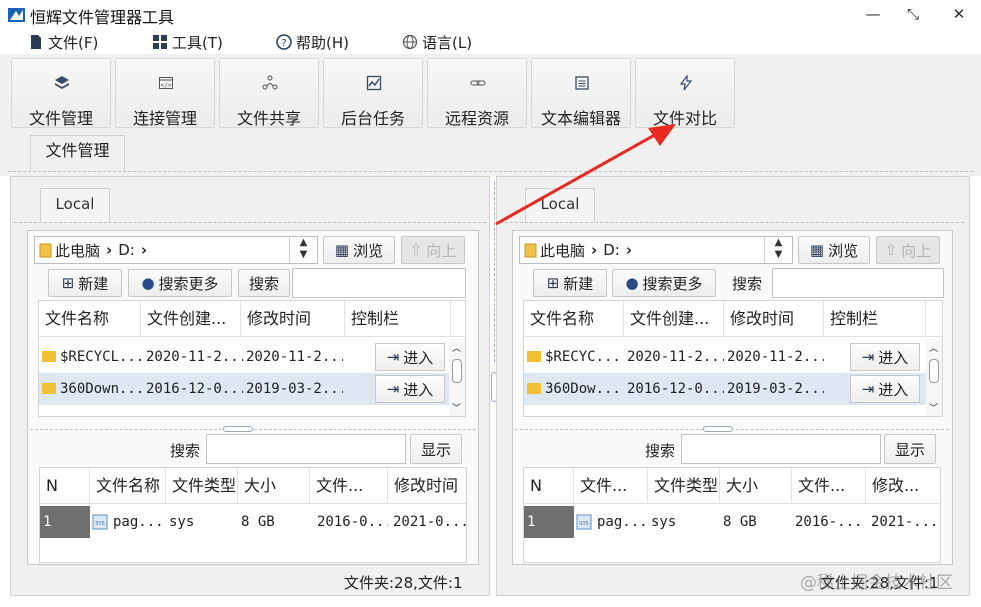  What do you see at coordinates (410, 42) in the screenshot?
I see `globe-icon` at bounding box center [410, 42].